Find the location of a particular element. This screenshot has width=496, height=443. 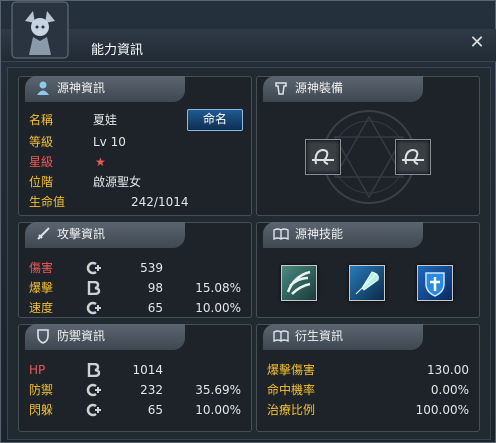

derived-label-hit-rate: 命中機率 is located at coordinates (291, 390).